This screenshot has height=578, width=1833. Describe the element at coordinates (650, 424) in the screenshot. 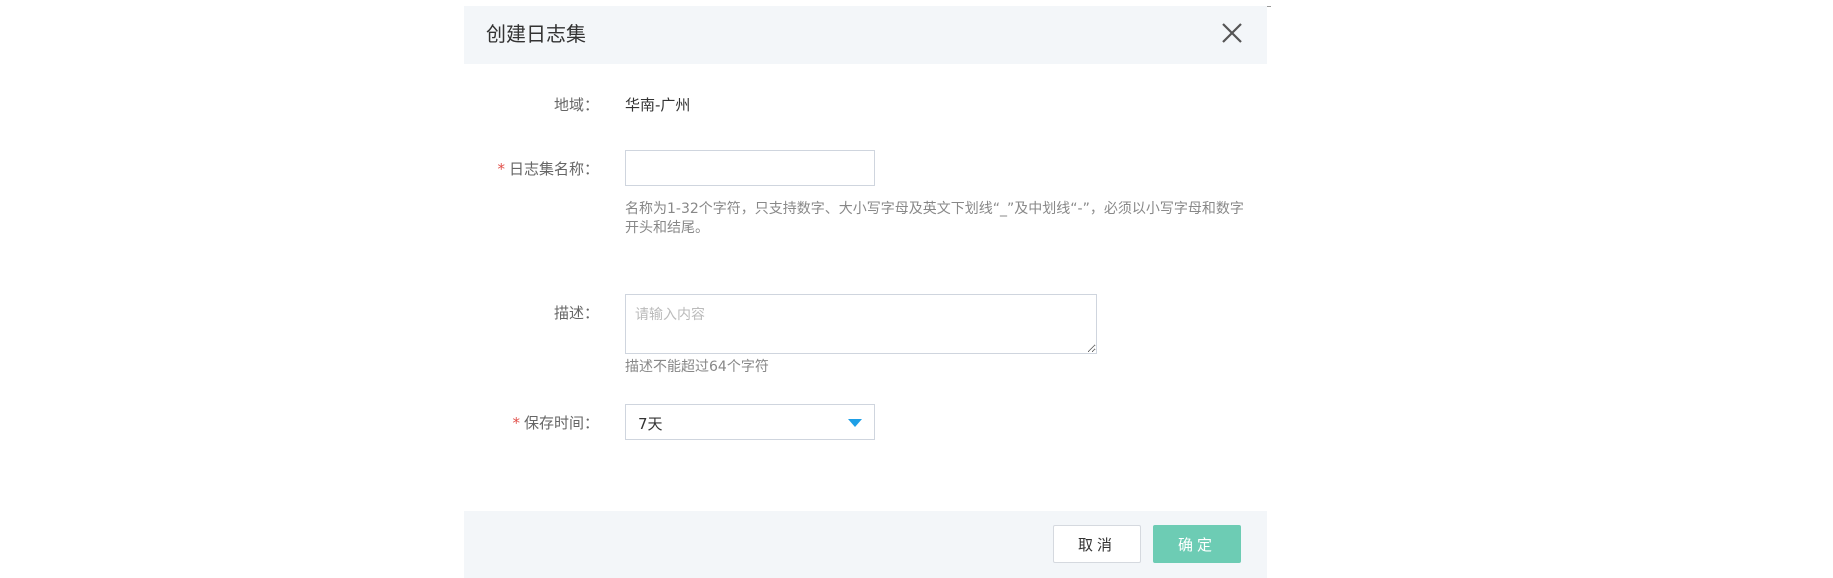

I see `retention-selected-value: 7天` at that location.